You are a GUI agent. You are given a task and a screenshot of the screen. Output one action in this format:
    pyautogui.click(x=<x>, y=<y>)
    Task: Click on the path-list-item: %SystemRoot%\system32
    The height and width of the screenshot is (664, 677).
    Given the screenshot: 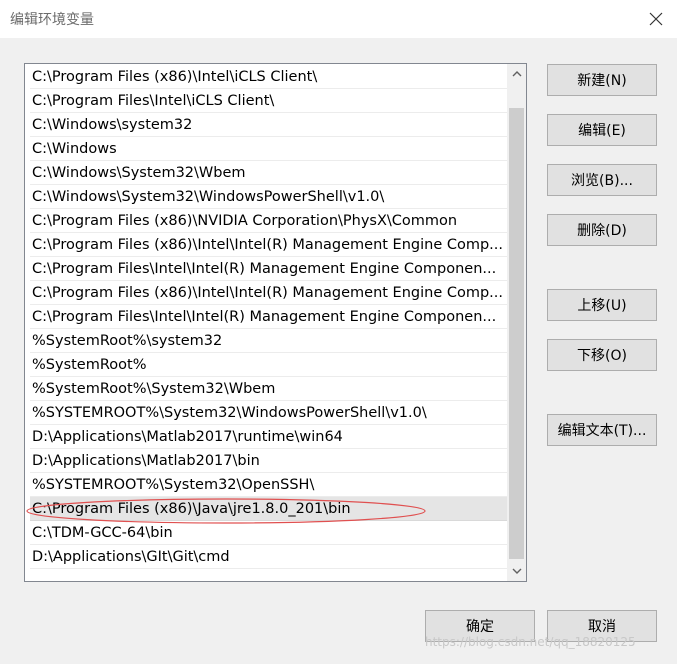 What is the action you would take?
    pyautogui.click(x=268, y=341)
    